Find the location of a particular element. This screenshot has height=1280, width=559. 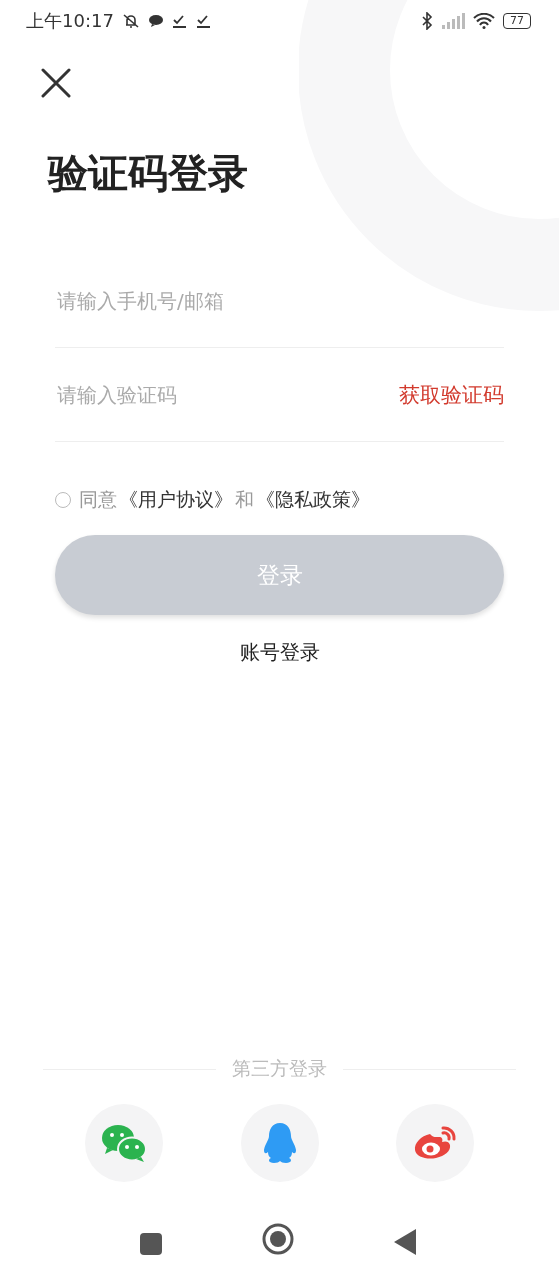

code-input-field: 请输入验证码 is located at coordinates (227, 394).